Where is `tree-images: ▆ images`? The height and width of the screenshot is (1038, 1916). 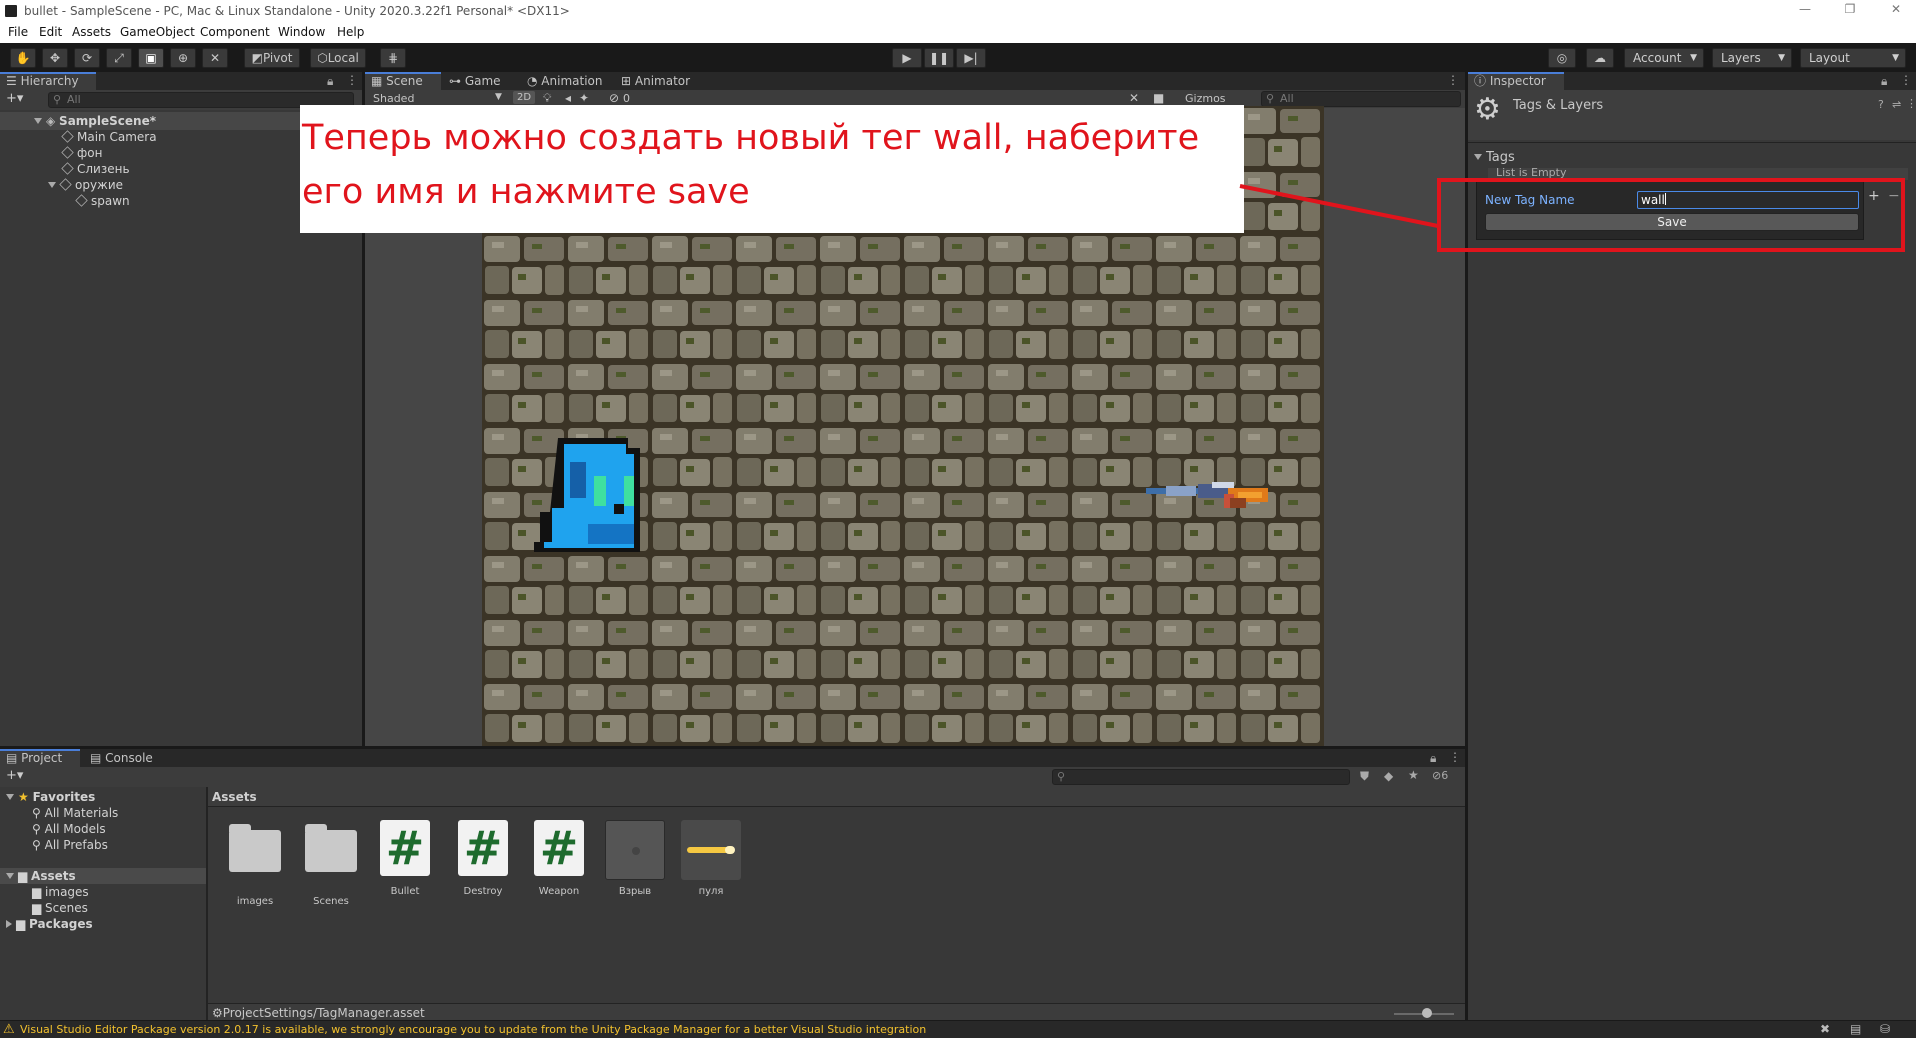
tree-images: ▆ images is located at coordinates (60, 892).